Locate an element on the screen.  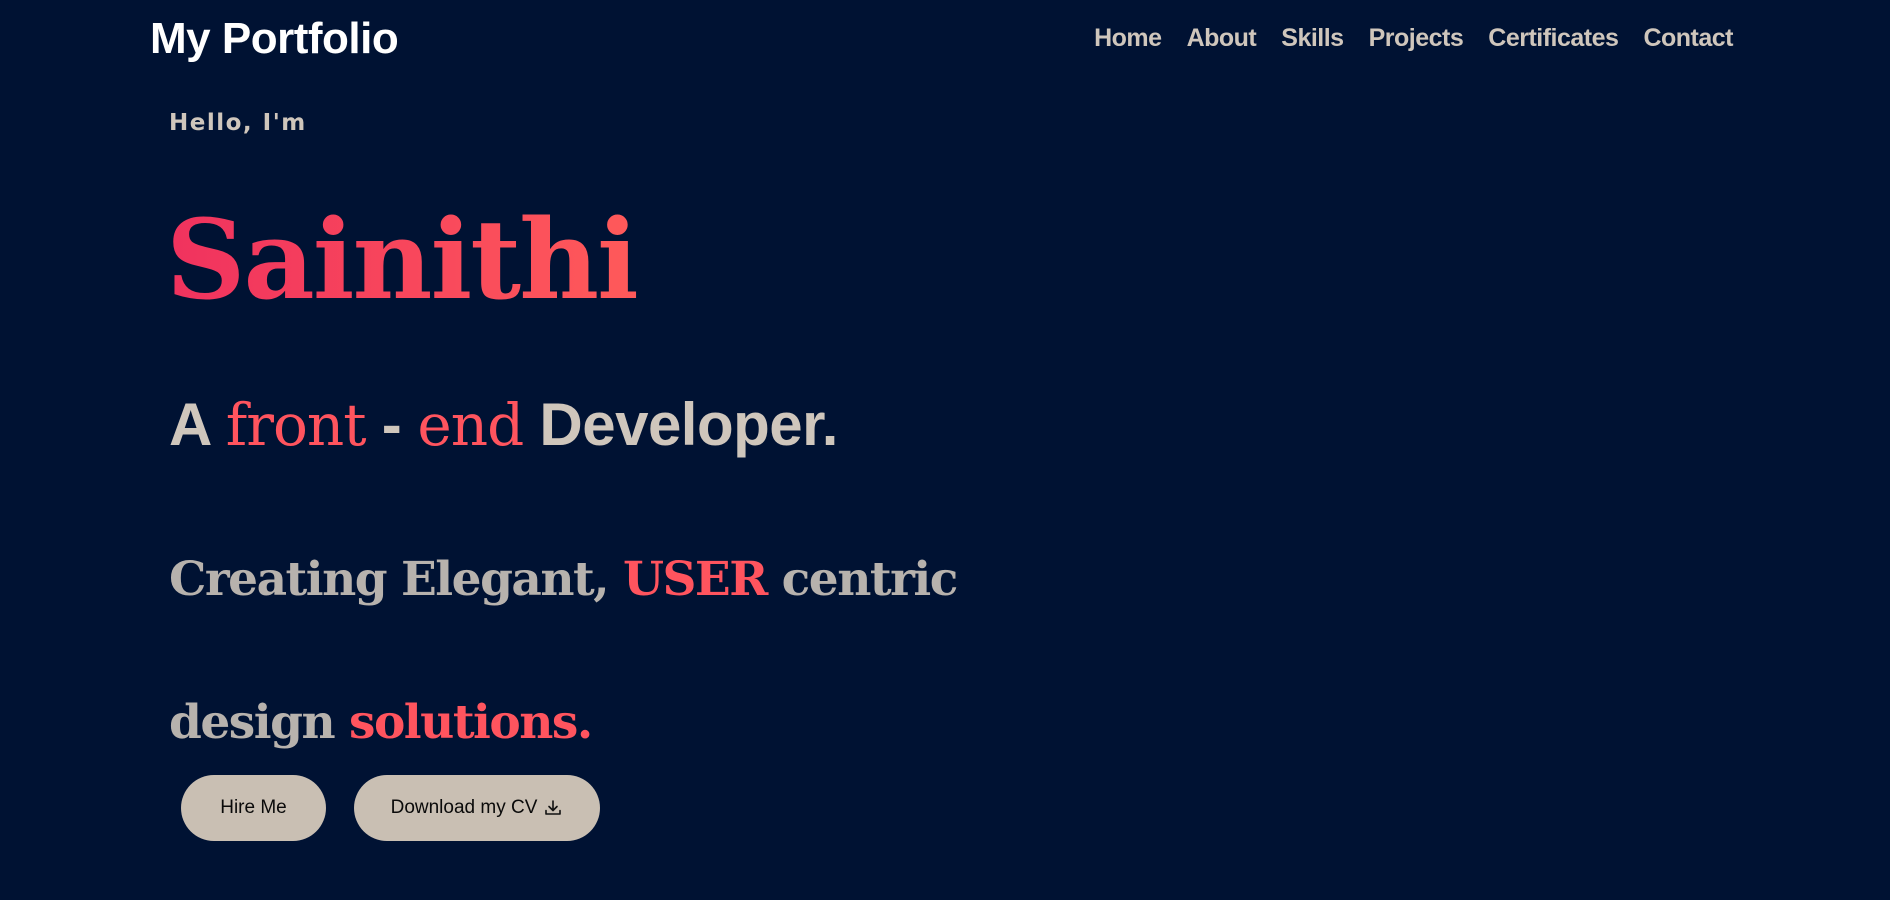
role-accent-end: end is located at coordinates (470, 425).